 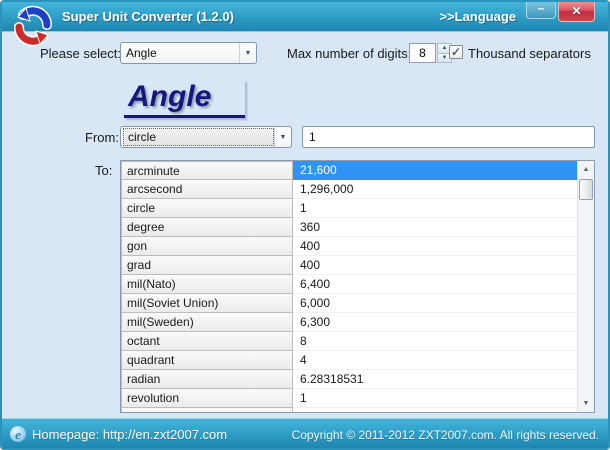 What do you see at coordinates (435, 341) in the screenshot?
I see `to-row-value: 8` at bounding box center [435, 341].